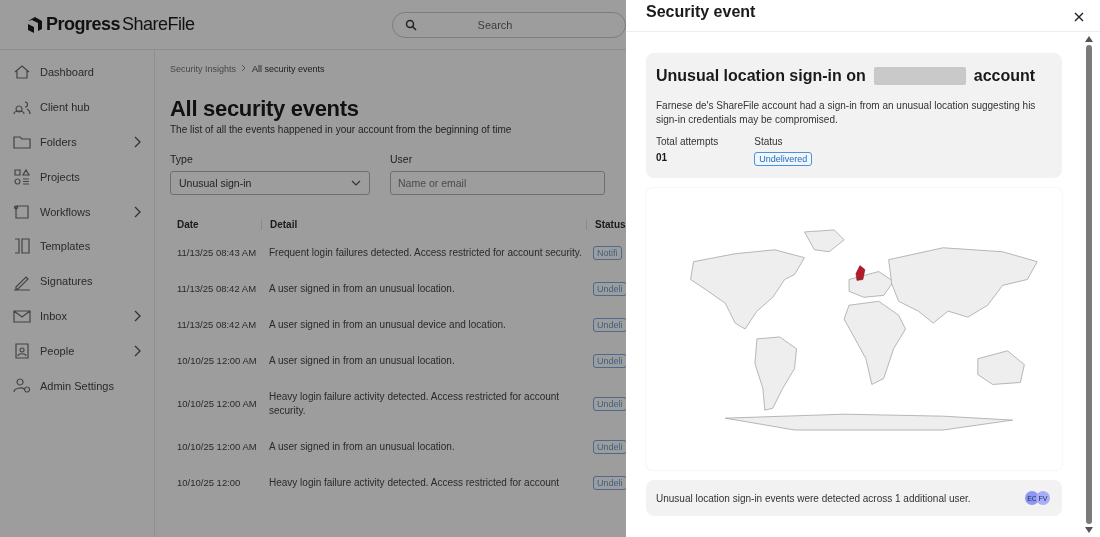 The height and width of the screenshot is (537, 1100). What do you see at coordinates (607, 253) in the screenshot?
I see `status-badge: Notifi` at bounding box center [607, 253].